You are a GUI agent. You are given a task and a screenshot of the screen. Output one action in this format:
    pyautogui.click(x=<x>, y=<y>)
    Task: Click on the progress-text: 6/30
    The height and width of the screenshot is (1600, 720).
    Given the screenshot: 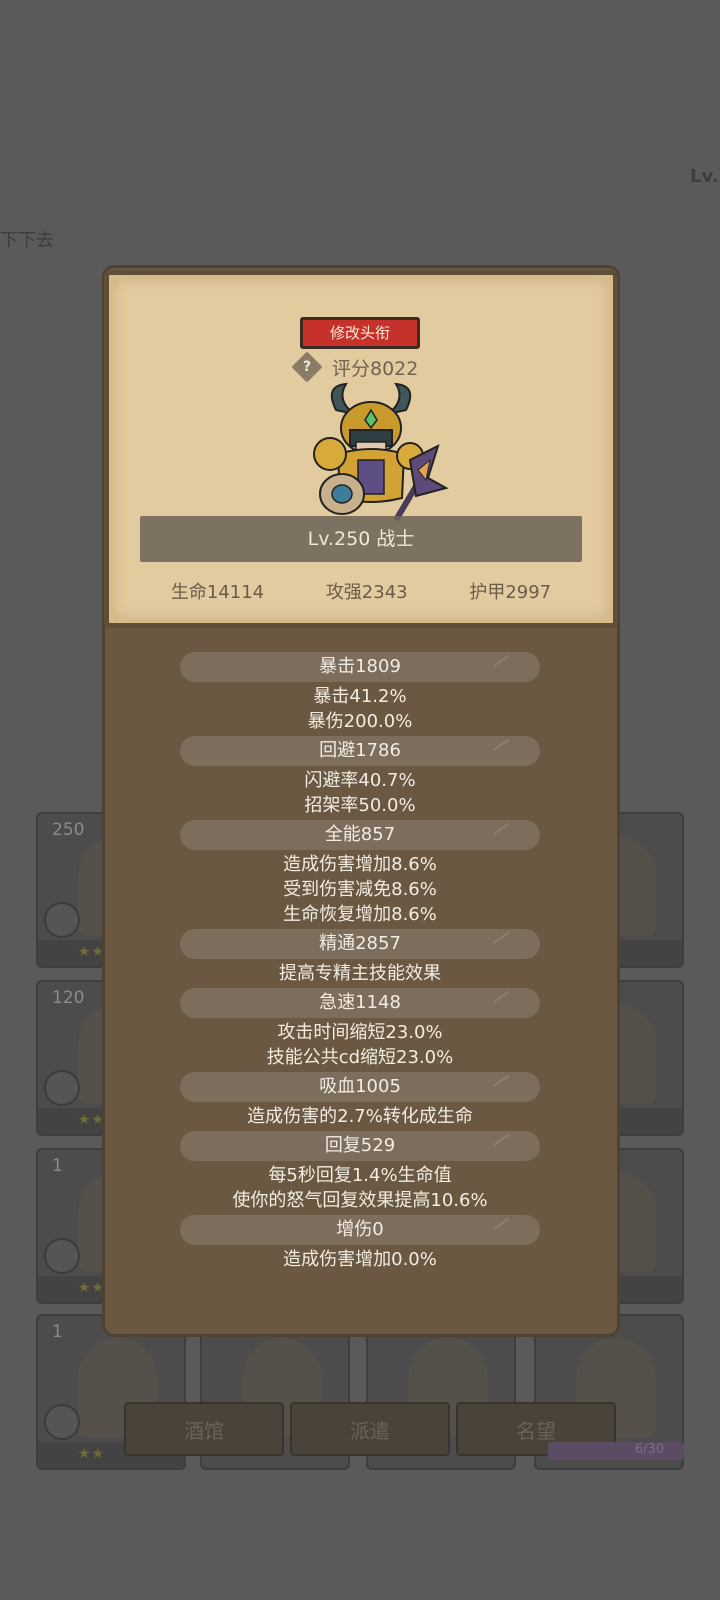 What is the action you would take?
    pyautogui.click(x=649, y=1449)
    